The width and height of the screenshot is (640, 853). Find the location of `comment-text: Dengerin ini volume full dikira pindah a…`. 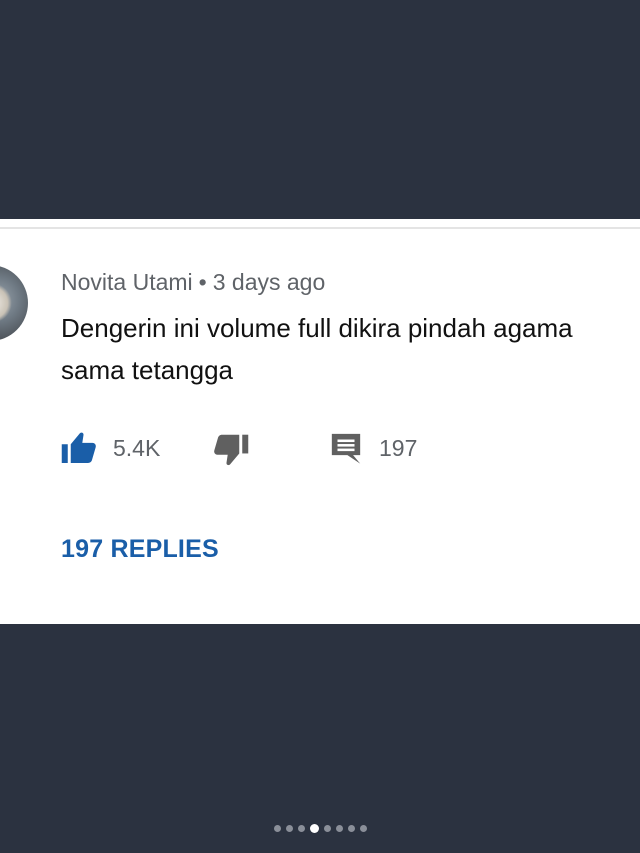

comment-text: Dengerin ini volume full dikira pindah a… is located at coordinates (350, 349).